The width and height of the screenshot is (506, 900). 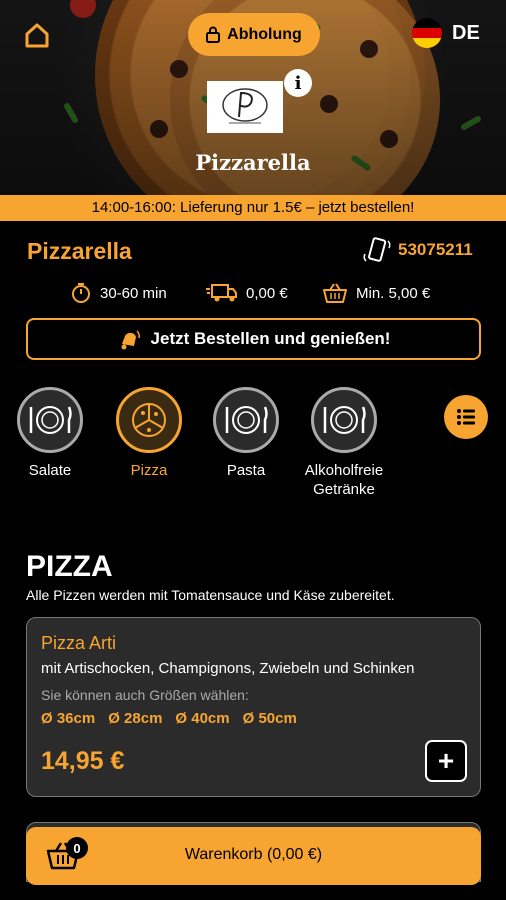 I want to click on info-icon: i, so click(x=298, y=83).